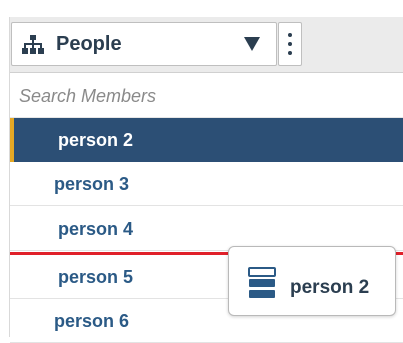 This screenshot has height=343, width=403. What do you see at coordinates (96, 229) in the screenshot?
I see `member-label: person 4` at bounding box center [96, 229].